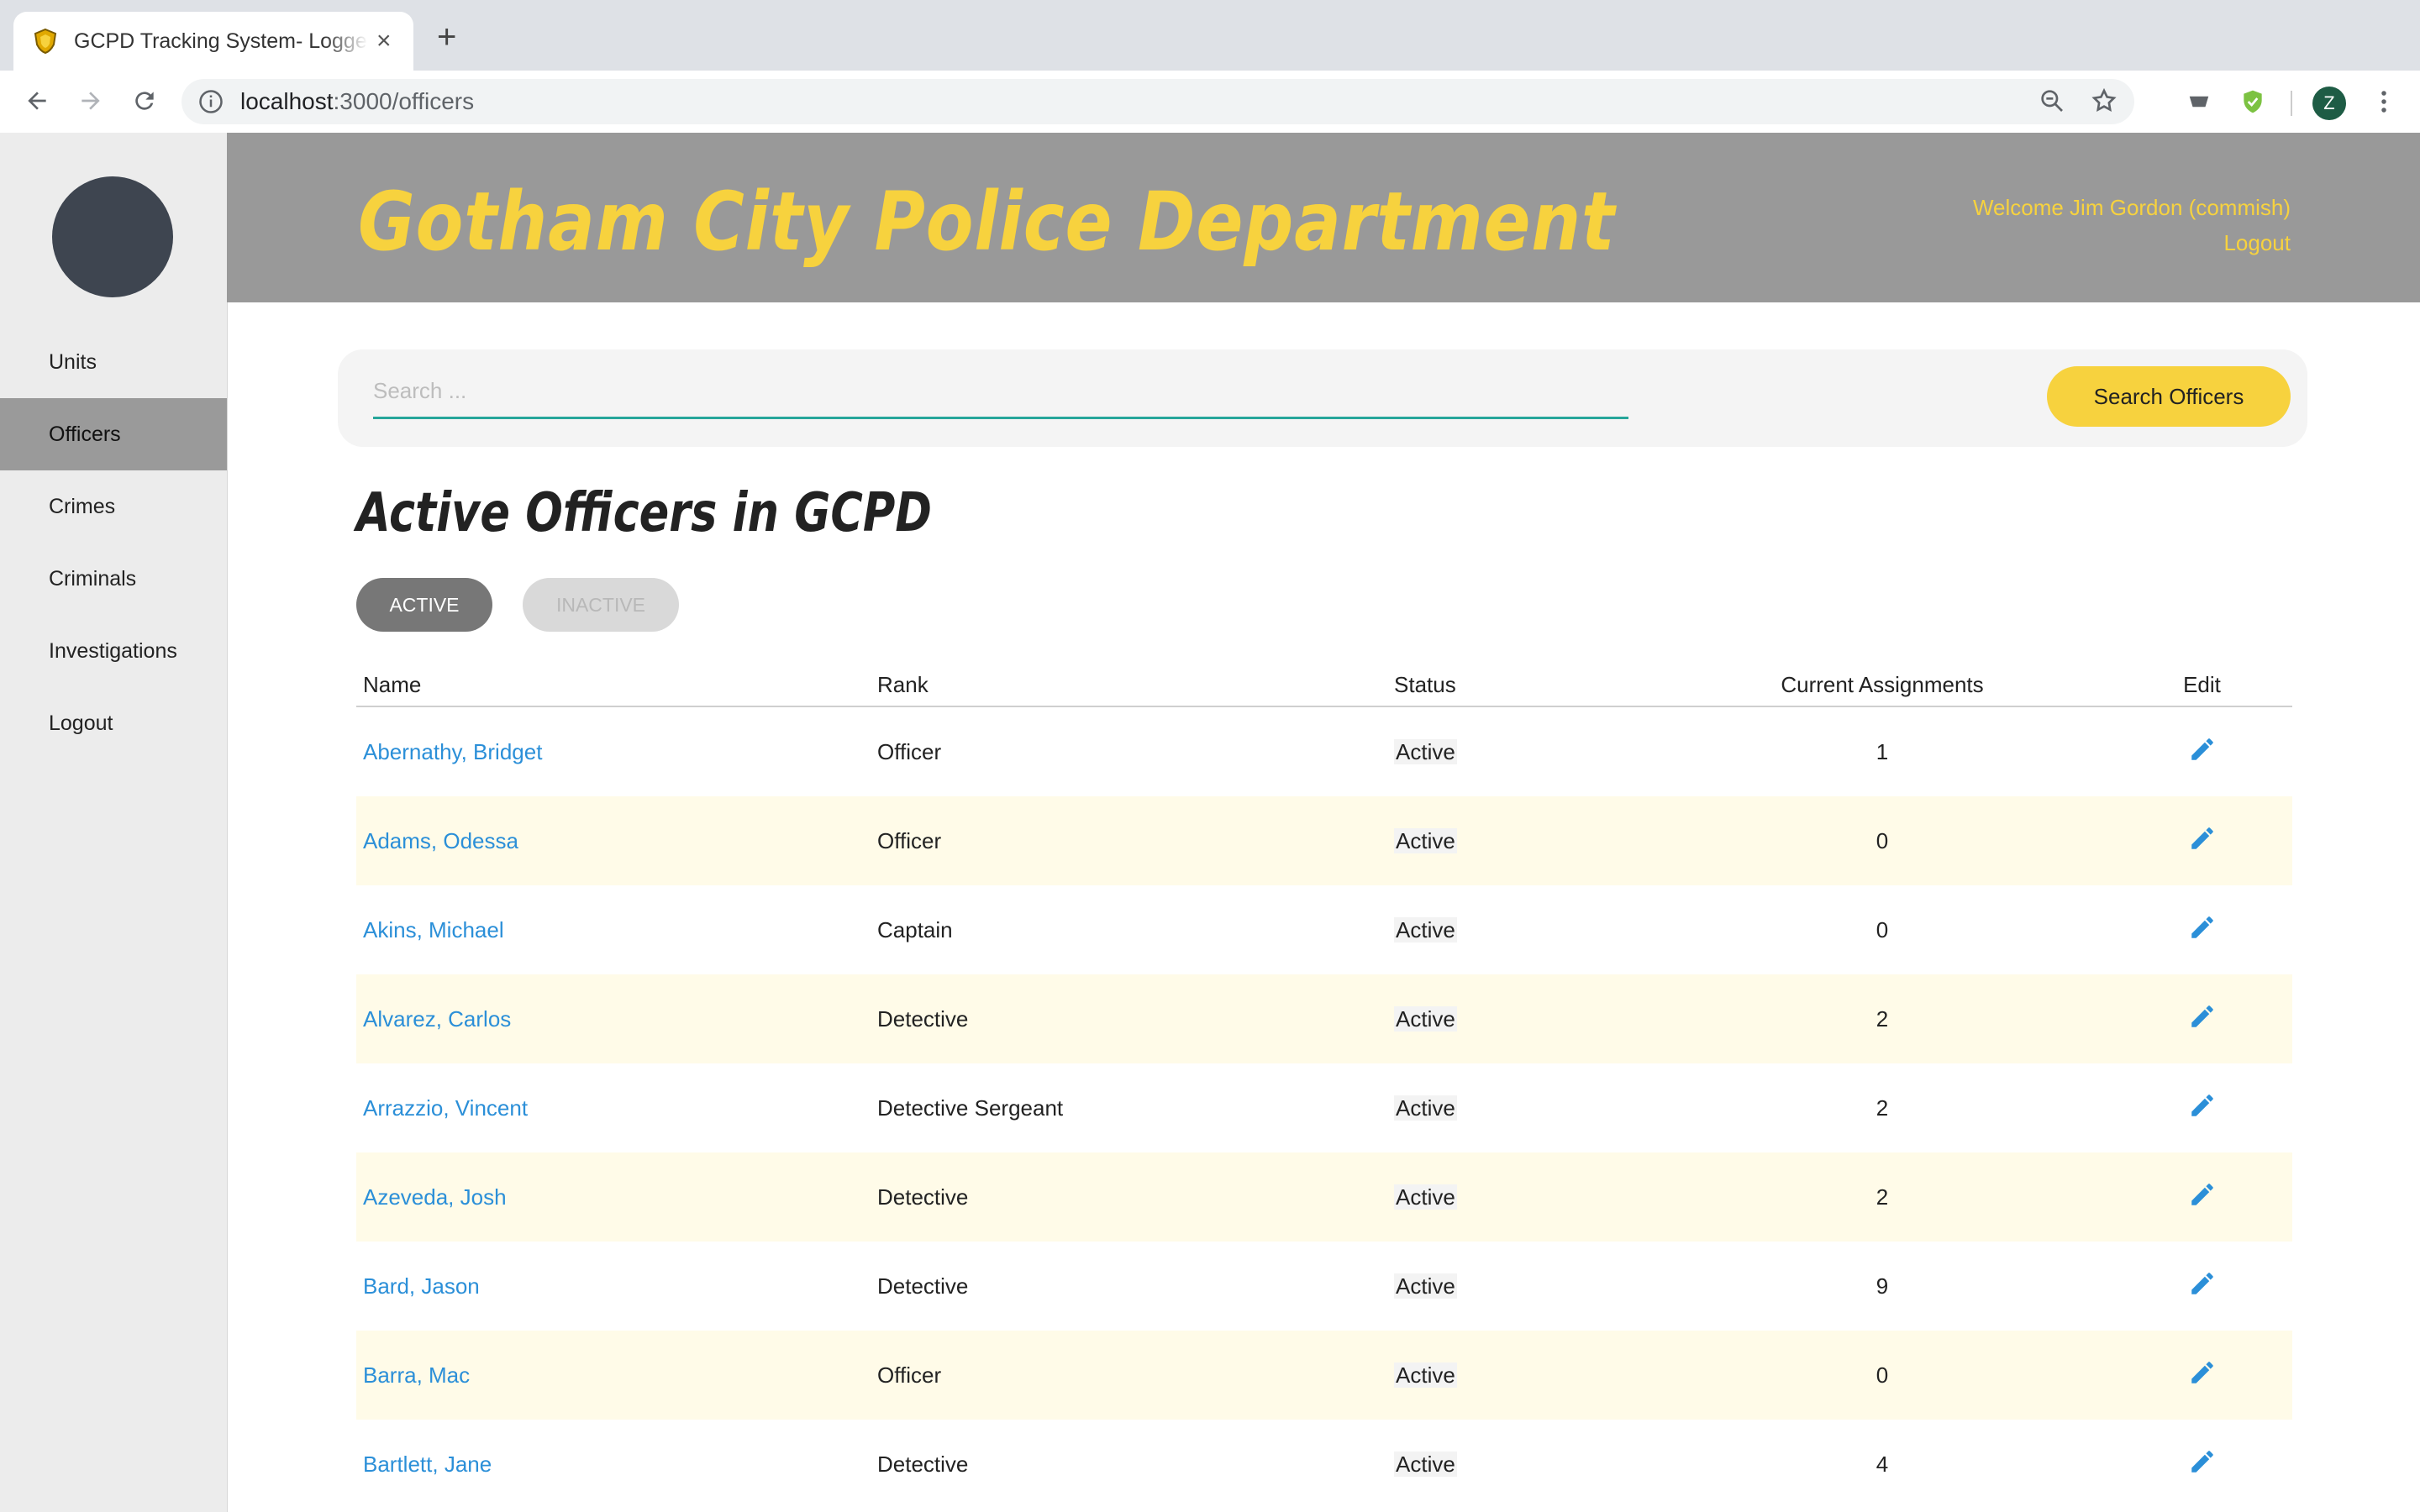 The width and height of the screenshot is (2420, 1512). What do you see at coordinates (2052, 100) in the screenshot?
I see `zoom-icon` at bounding box center [2052, 100].